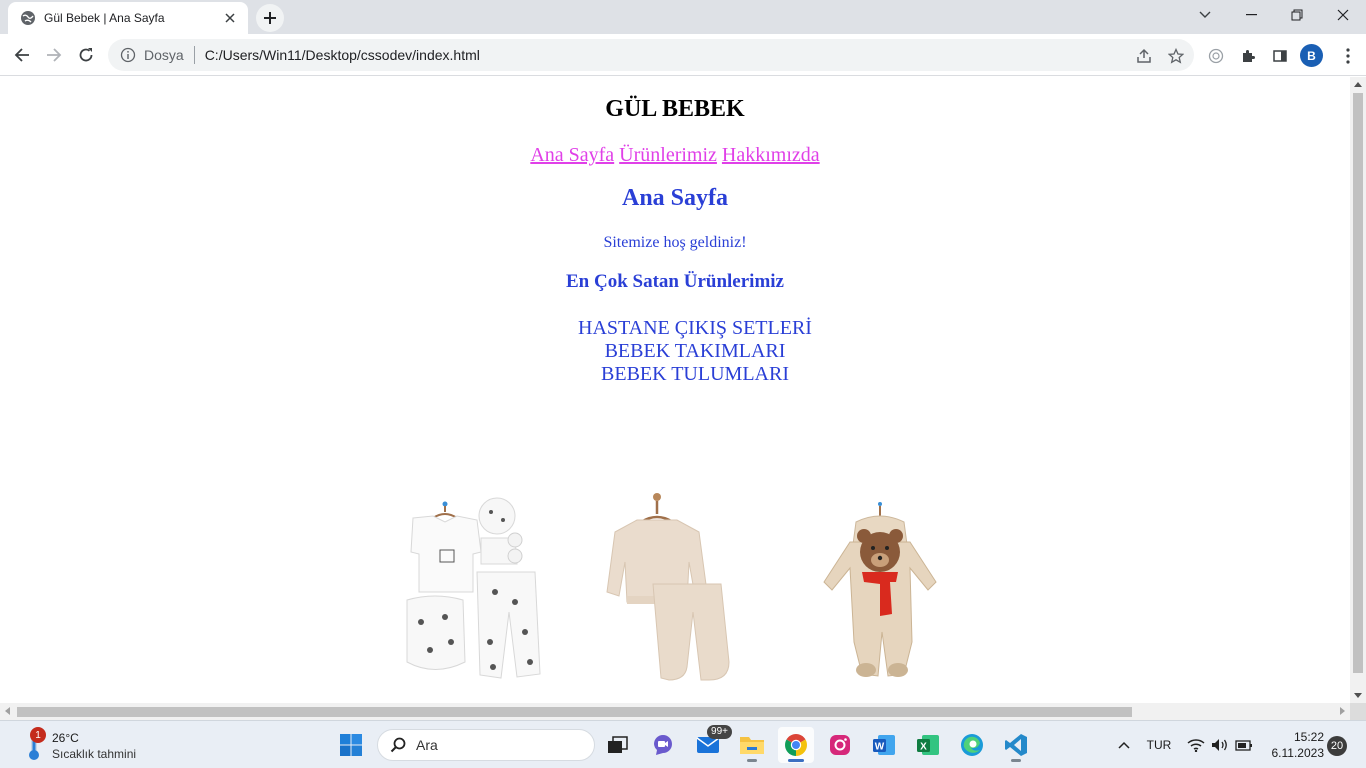 This screenshot has width=1366, height=768. I want to click on taskbar-mail-app: 99+, so click(711, 744).